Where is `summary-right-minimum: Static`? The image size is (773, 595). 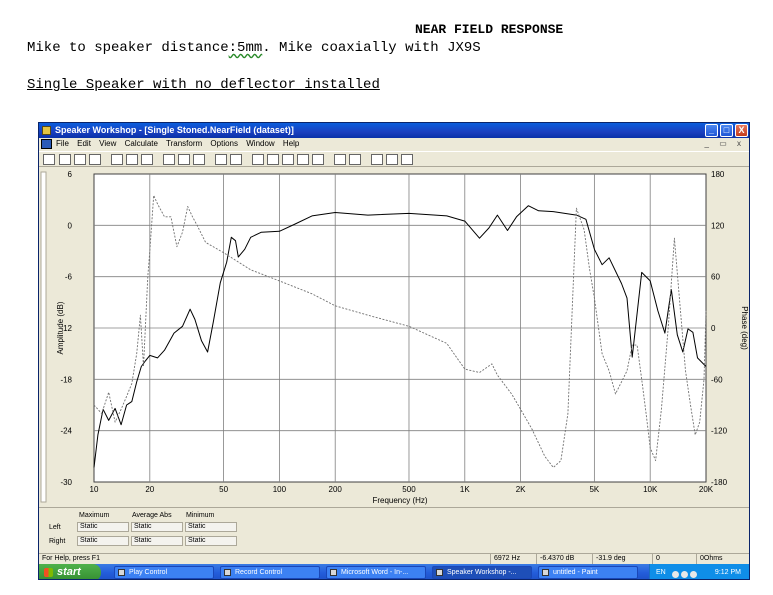 summary-right-minimum: Static is located at coordinates (211, 541).